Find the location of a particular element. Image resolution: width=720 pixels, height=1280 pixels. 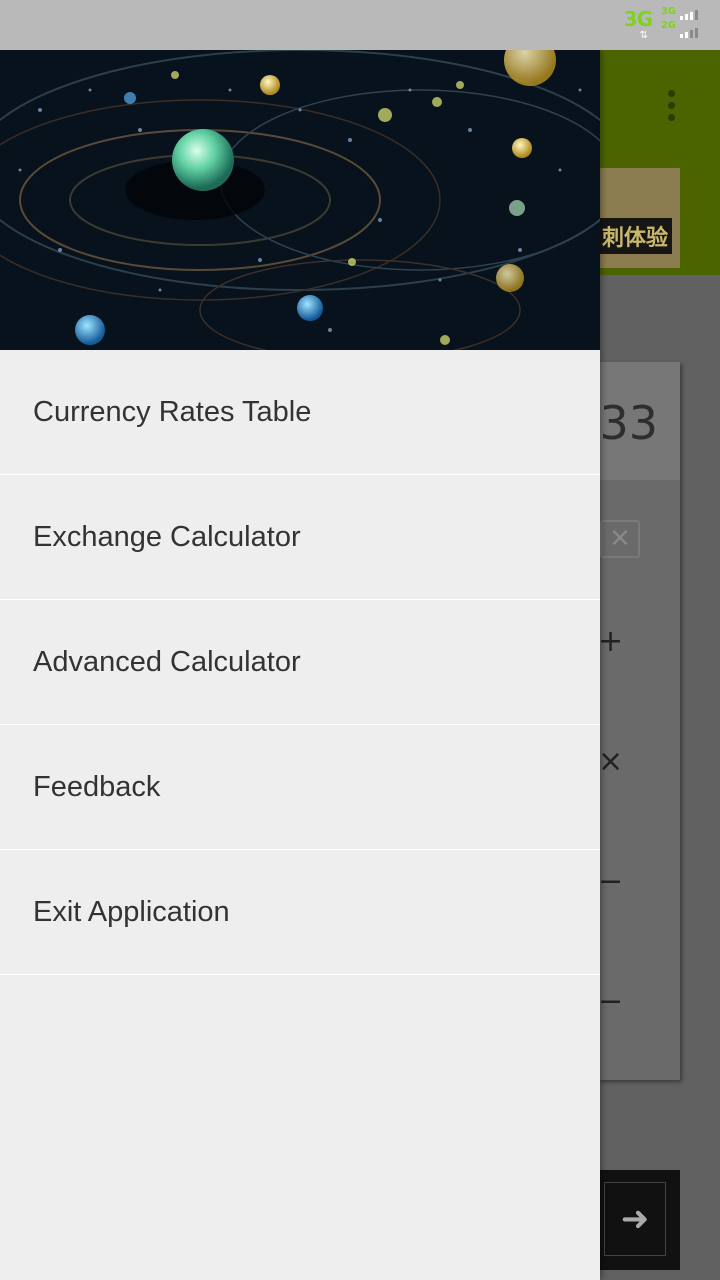

plus-operator: + is located at coordinates (610, 641).